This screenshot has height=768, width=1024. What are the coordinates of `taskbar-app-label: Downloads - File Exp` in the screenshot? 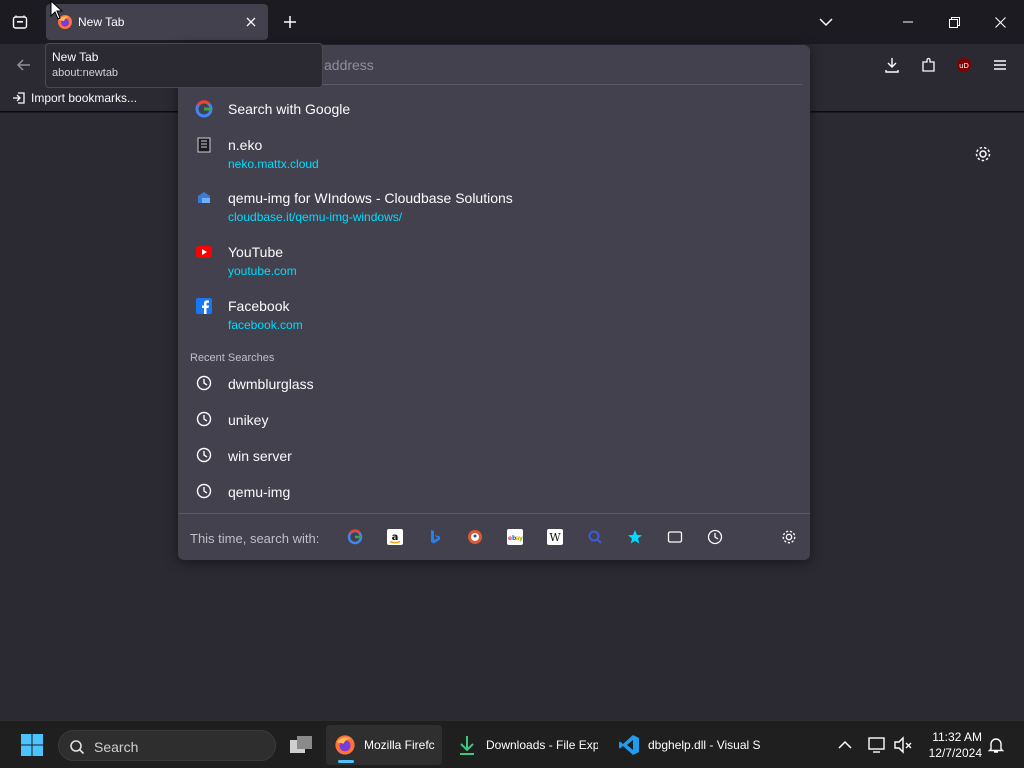 It's located at (542, 745).